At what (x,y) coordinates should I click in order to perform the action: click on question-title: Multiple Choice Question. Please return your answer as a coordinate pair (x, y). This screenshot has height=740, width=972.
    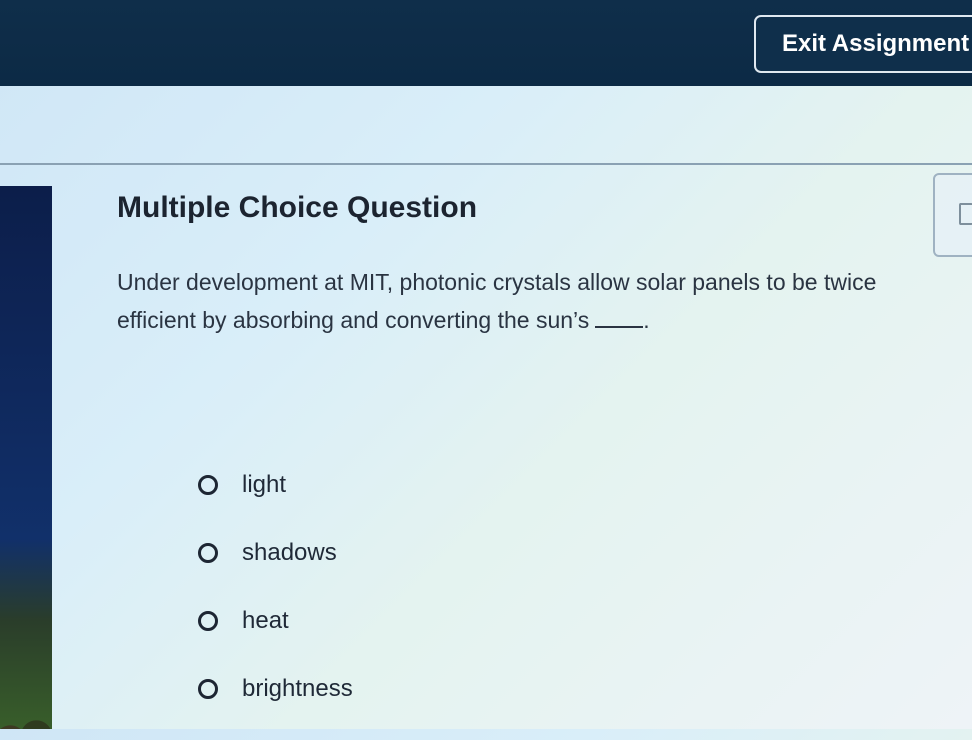
    Looking at the image, I should click on (297, 207).